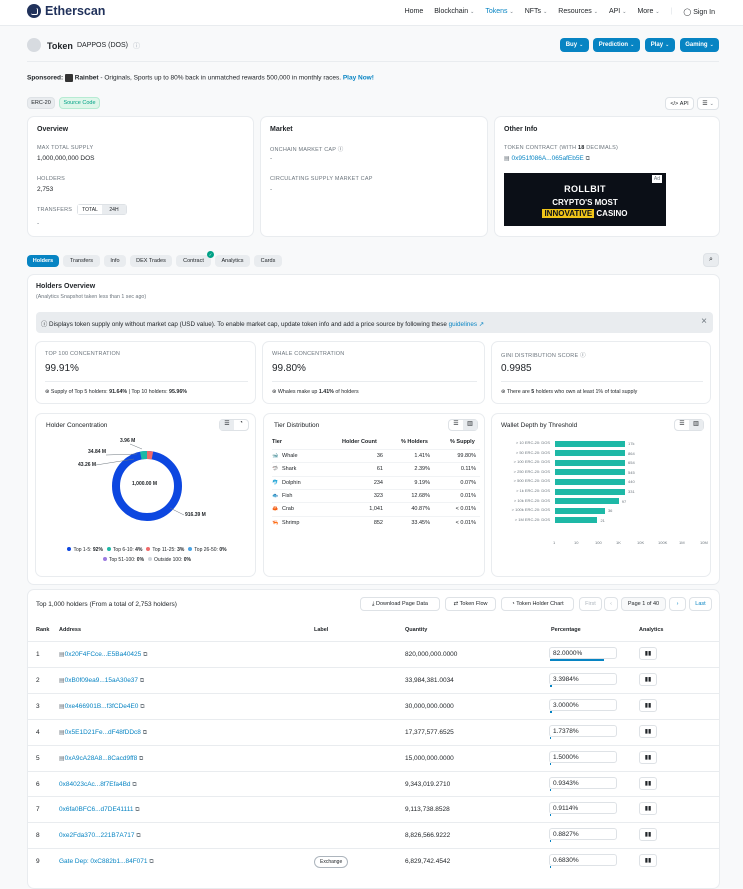  What do you see at coordinates (400, 604) in the screenshot?
I see `download-button: ⤓ Download Page Data` at bounding box center [400, 604].